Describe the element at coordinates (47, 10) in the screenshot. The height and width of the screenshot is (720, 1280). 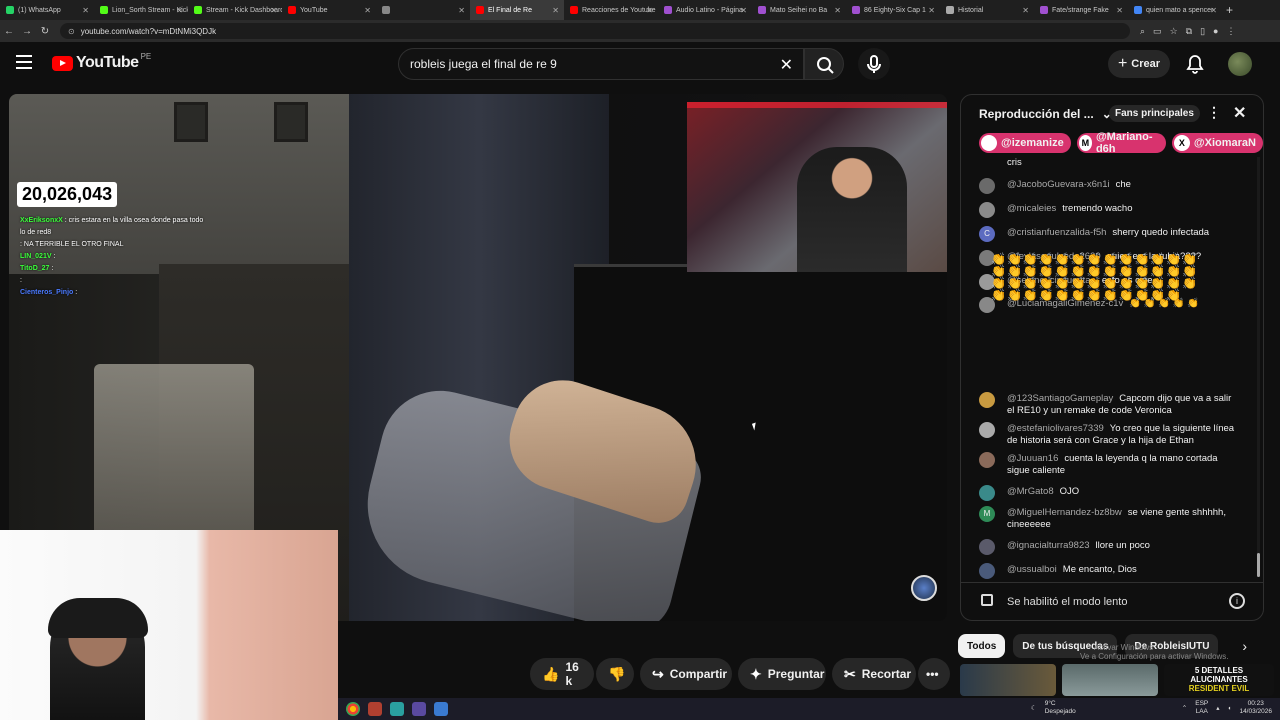
I see `browser-tab: (1) WhatsApp ✕` at that location.